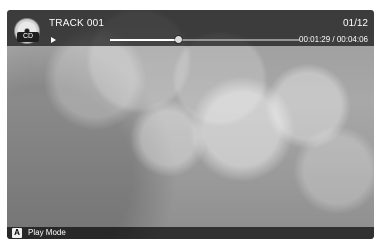 This screenshot has height=244, width=379. Describe the element at coordinates (28, 37) in the screenshot. I see `disc-type-label: CD` at that location.